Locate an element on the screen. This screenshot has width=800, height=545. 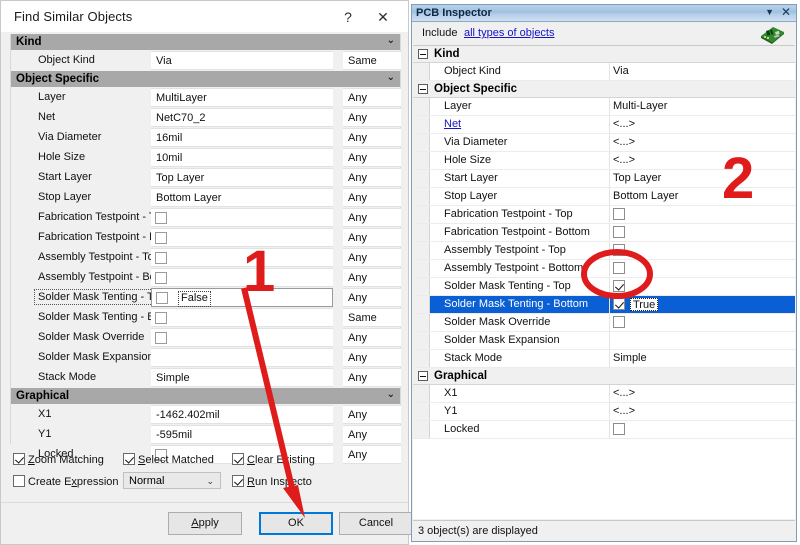
tree-section-graphical: Graphical is located at coordinates (604, 376).